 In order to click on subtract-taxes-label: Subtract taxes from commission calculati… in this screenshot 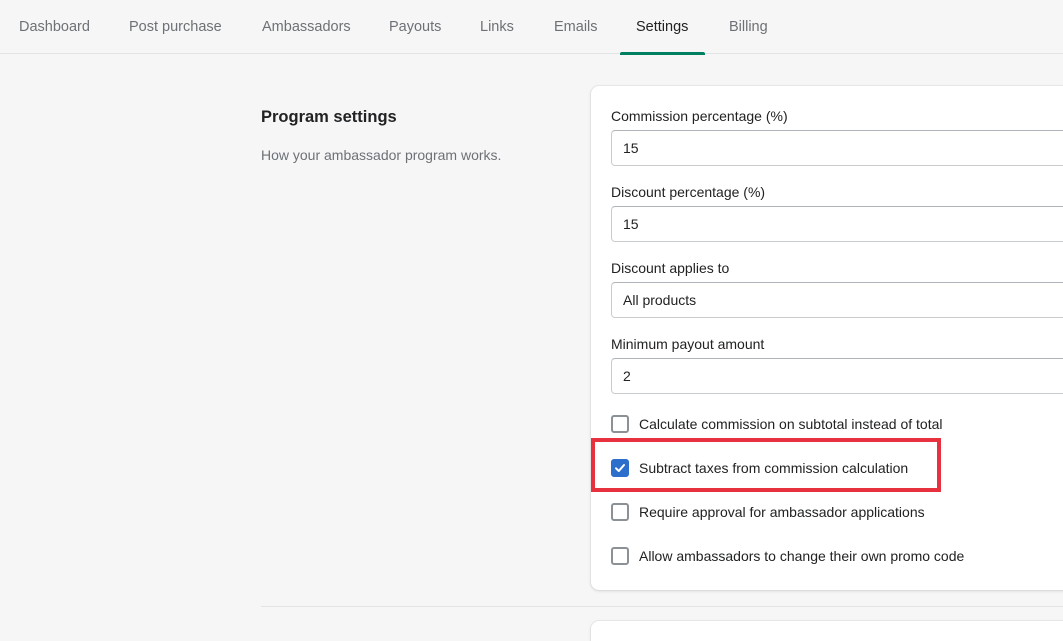, I will do `click(774, 468)`.